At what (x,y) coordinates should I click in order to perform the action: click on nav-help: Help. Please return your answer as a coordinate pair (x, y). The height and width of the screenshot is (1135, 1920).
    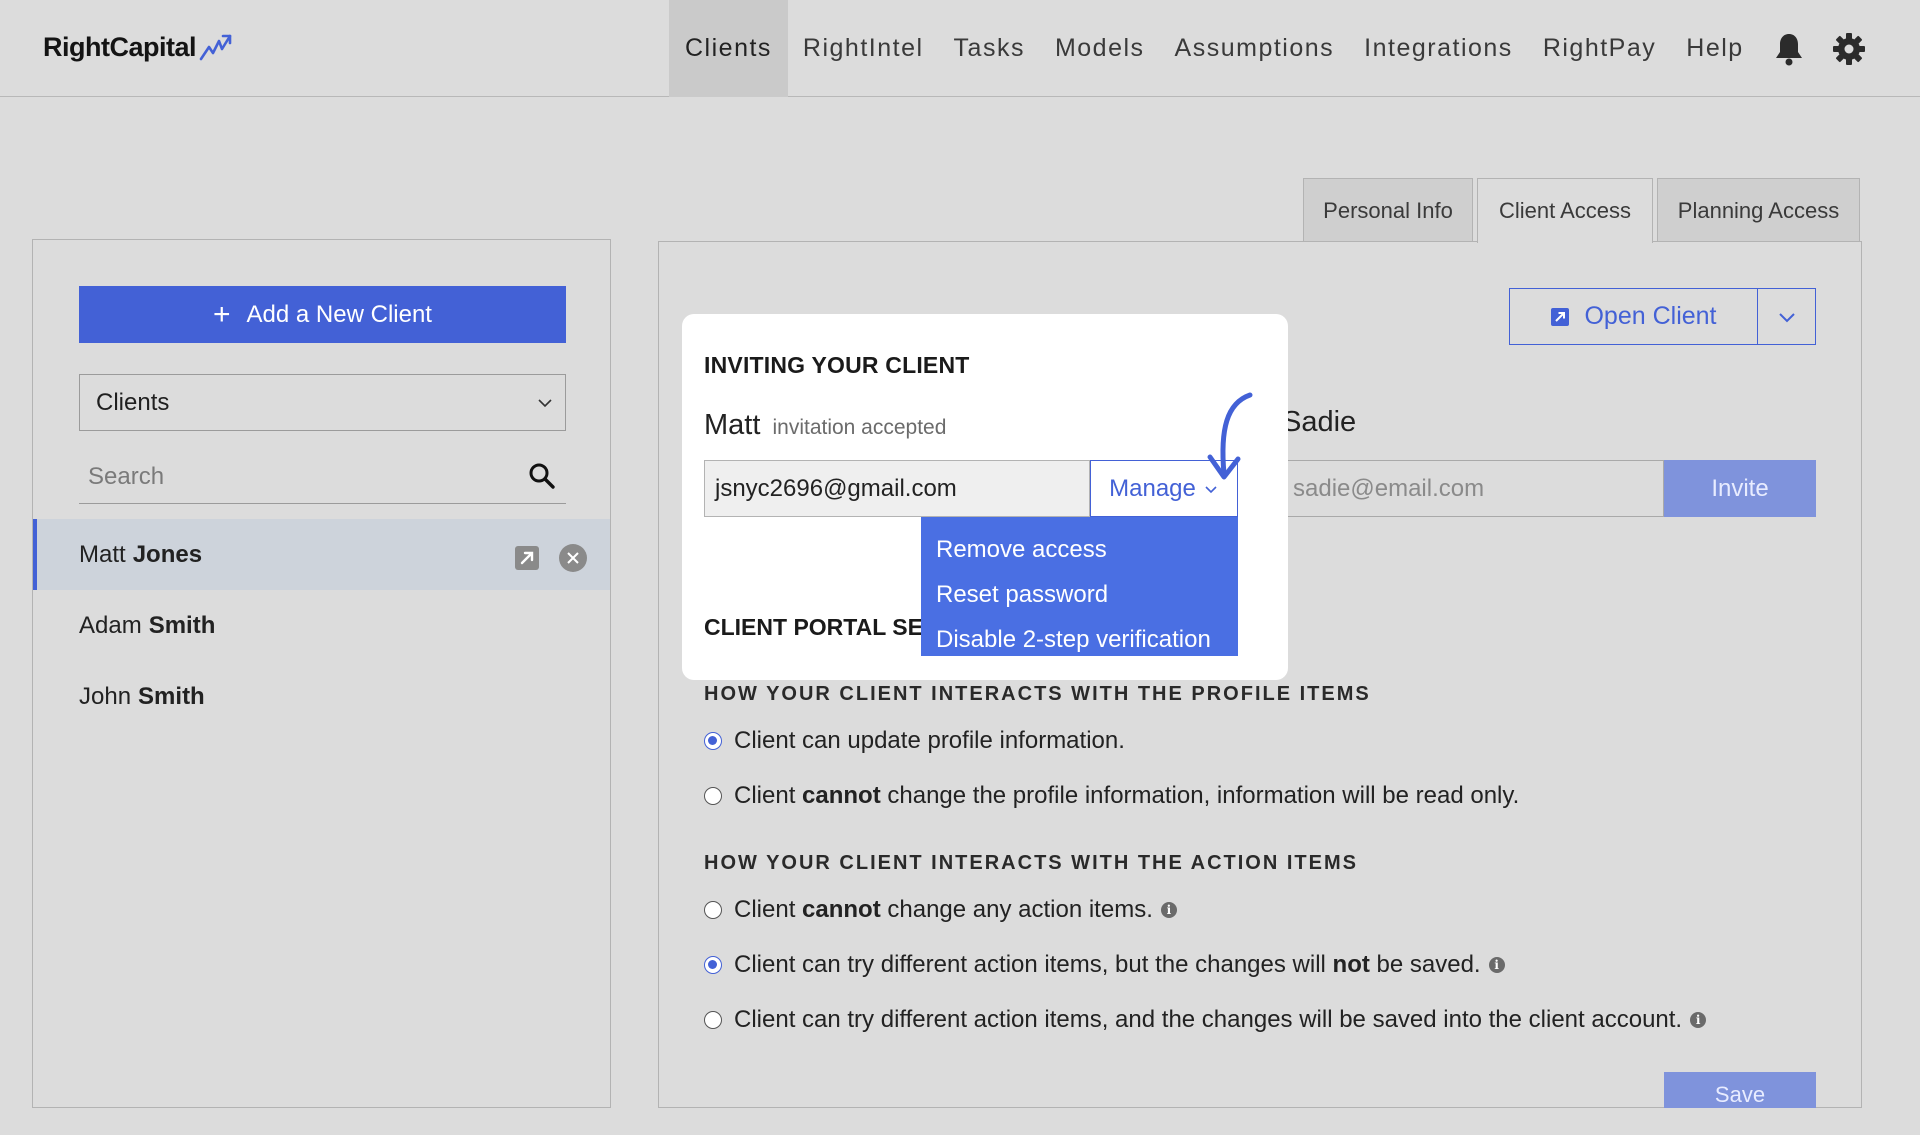
    Looking at the image, I should click on (1714, 48).